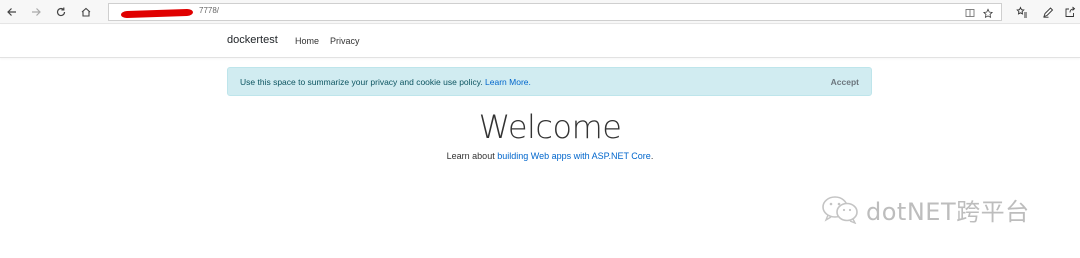  What do you see at coordinates (840, 210) in the screenshot?
I see `wechat-logo-icon` at bounding box center [840, 210].